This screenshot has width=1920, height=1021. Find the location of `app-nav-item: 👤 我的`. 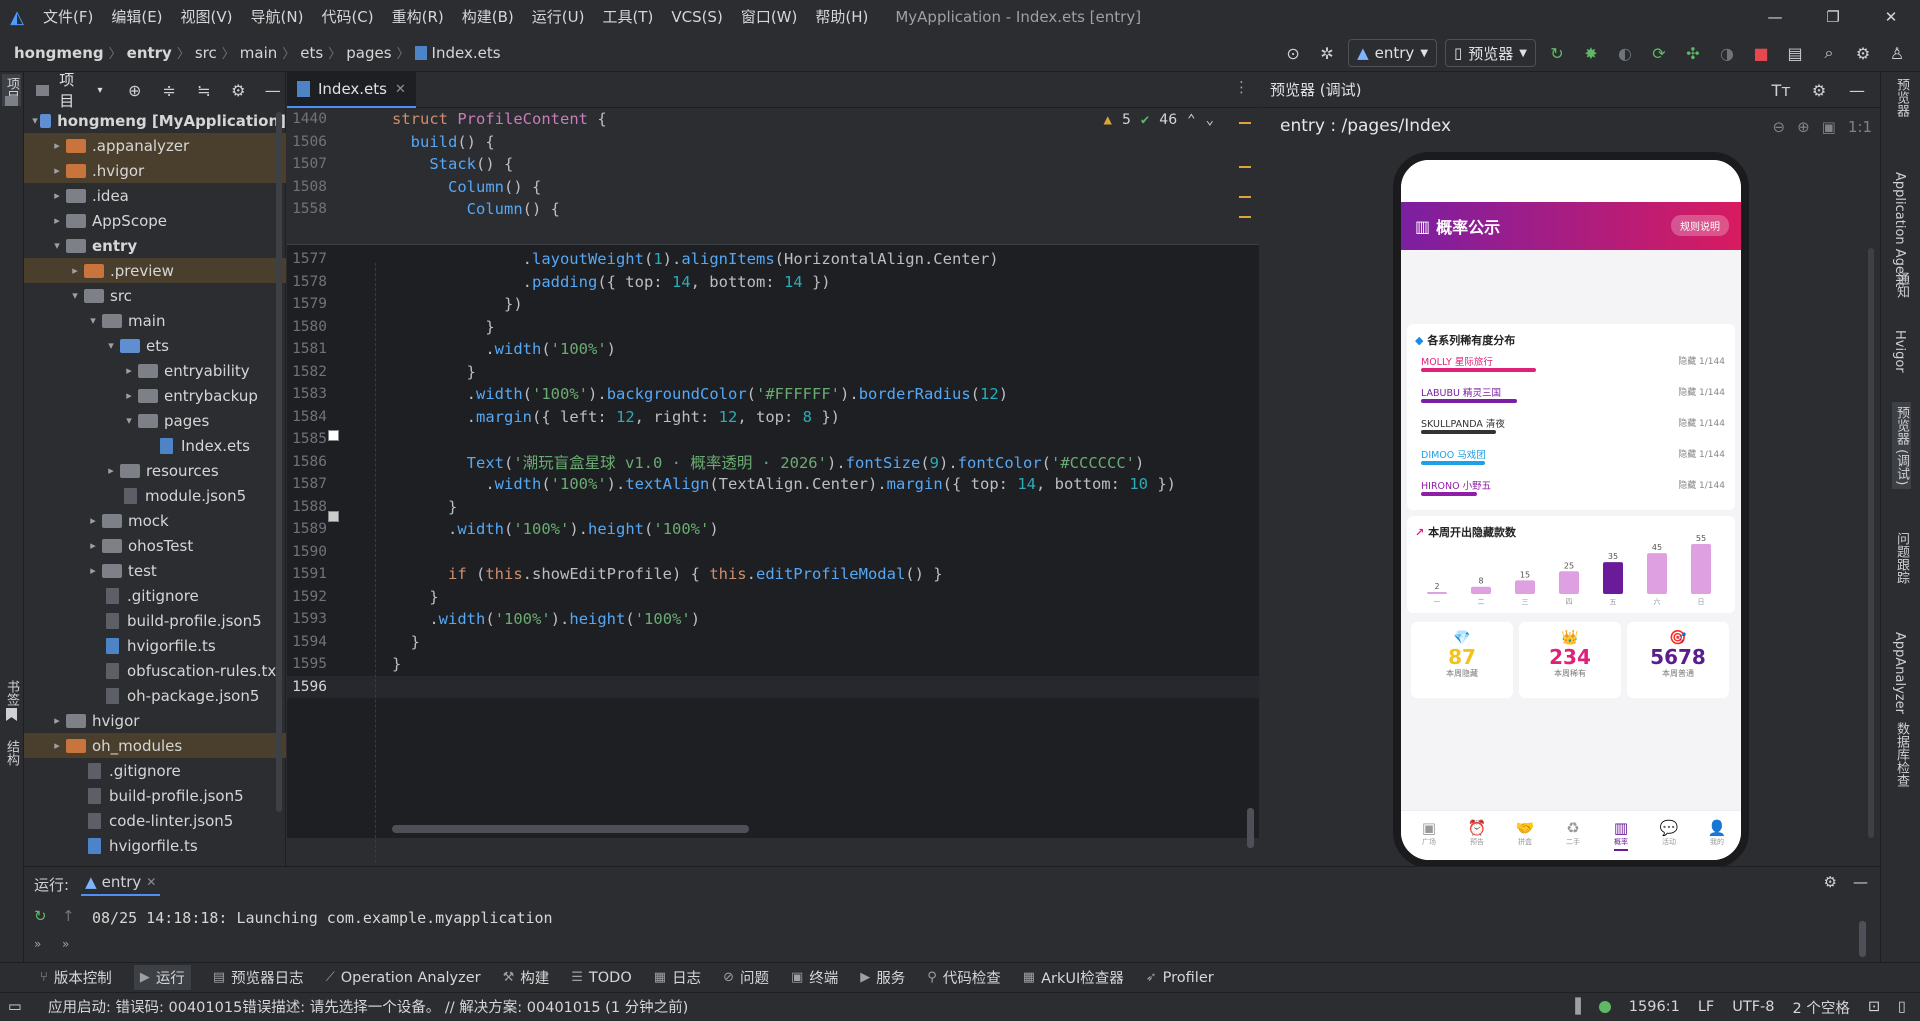

app-nav-item: 👤 我的 is located at coordinates (1717, 833).